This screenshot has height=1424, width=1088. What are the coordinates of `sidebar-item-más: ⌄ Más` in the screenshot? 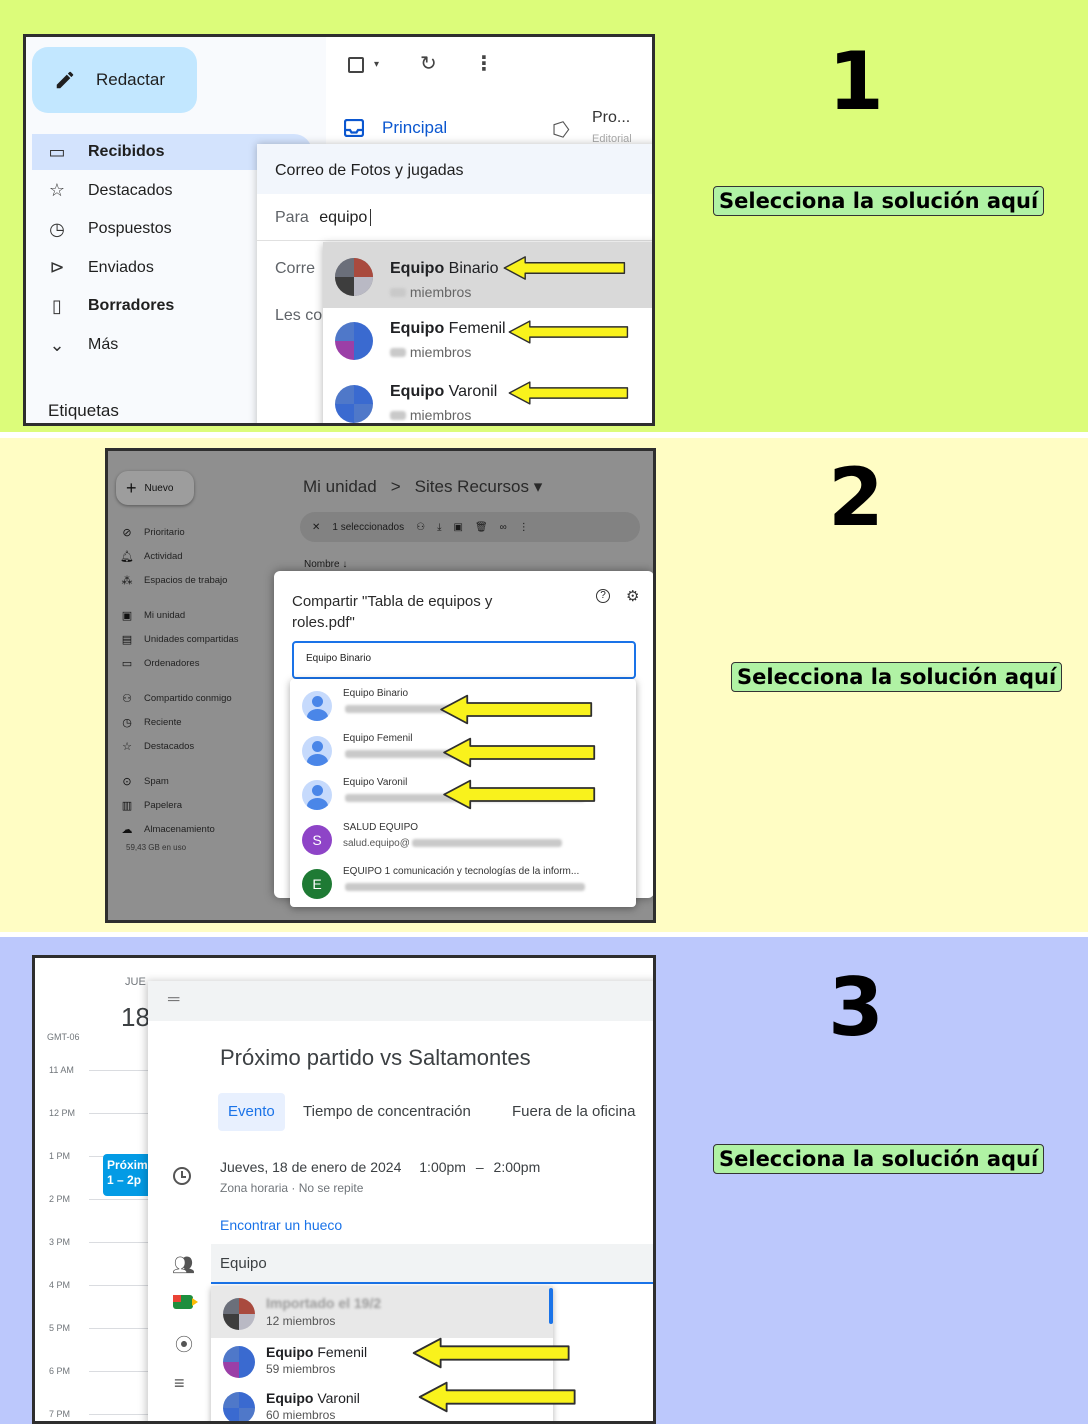 It's located at (83, 345).